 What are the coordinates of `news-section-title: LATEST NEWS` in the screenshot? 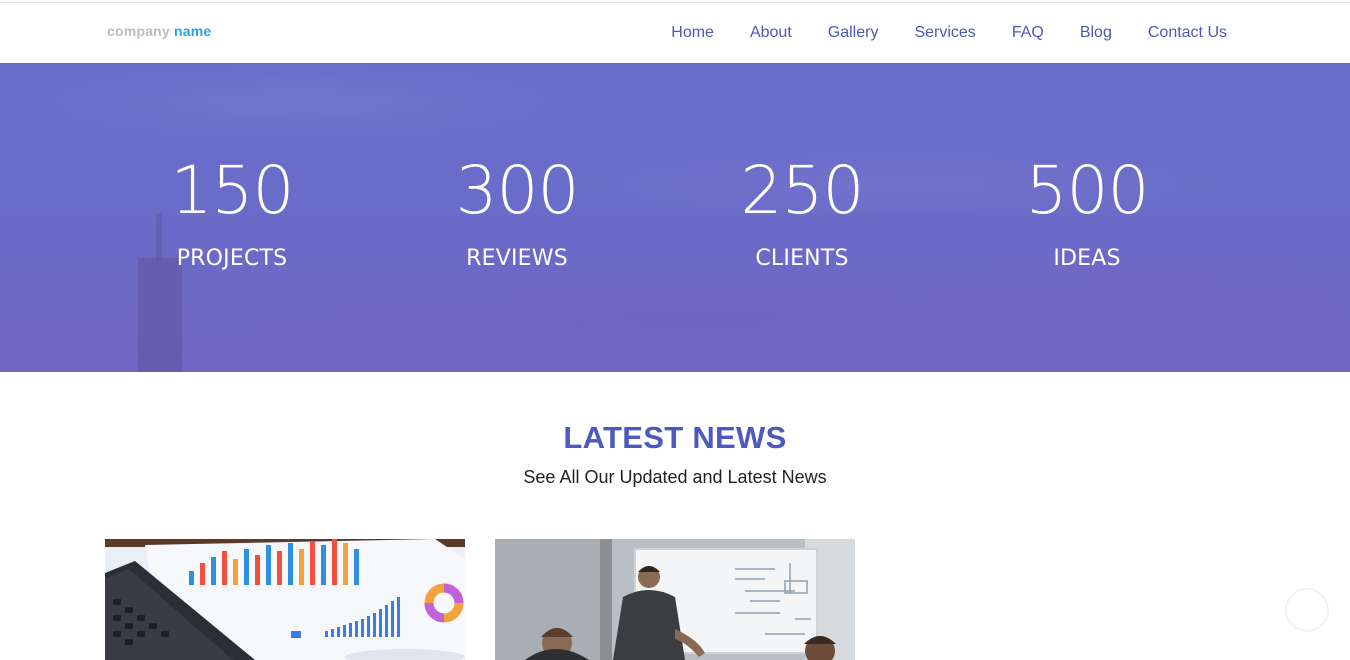 It's located at (675, 437).